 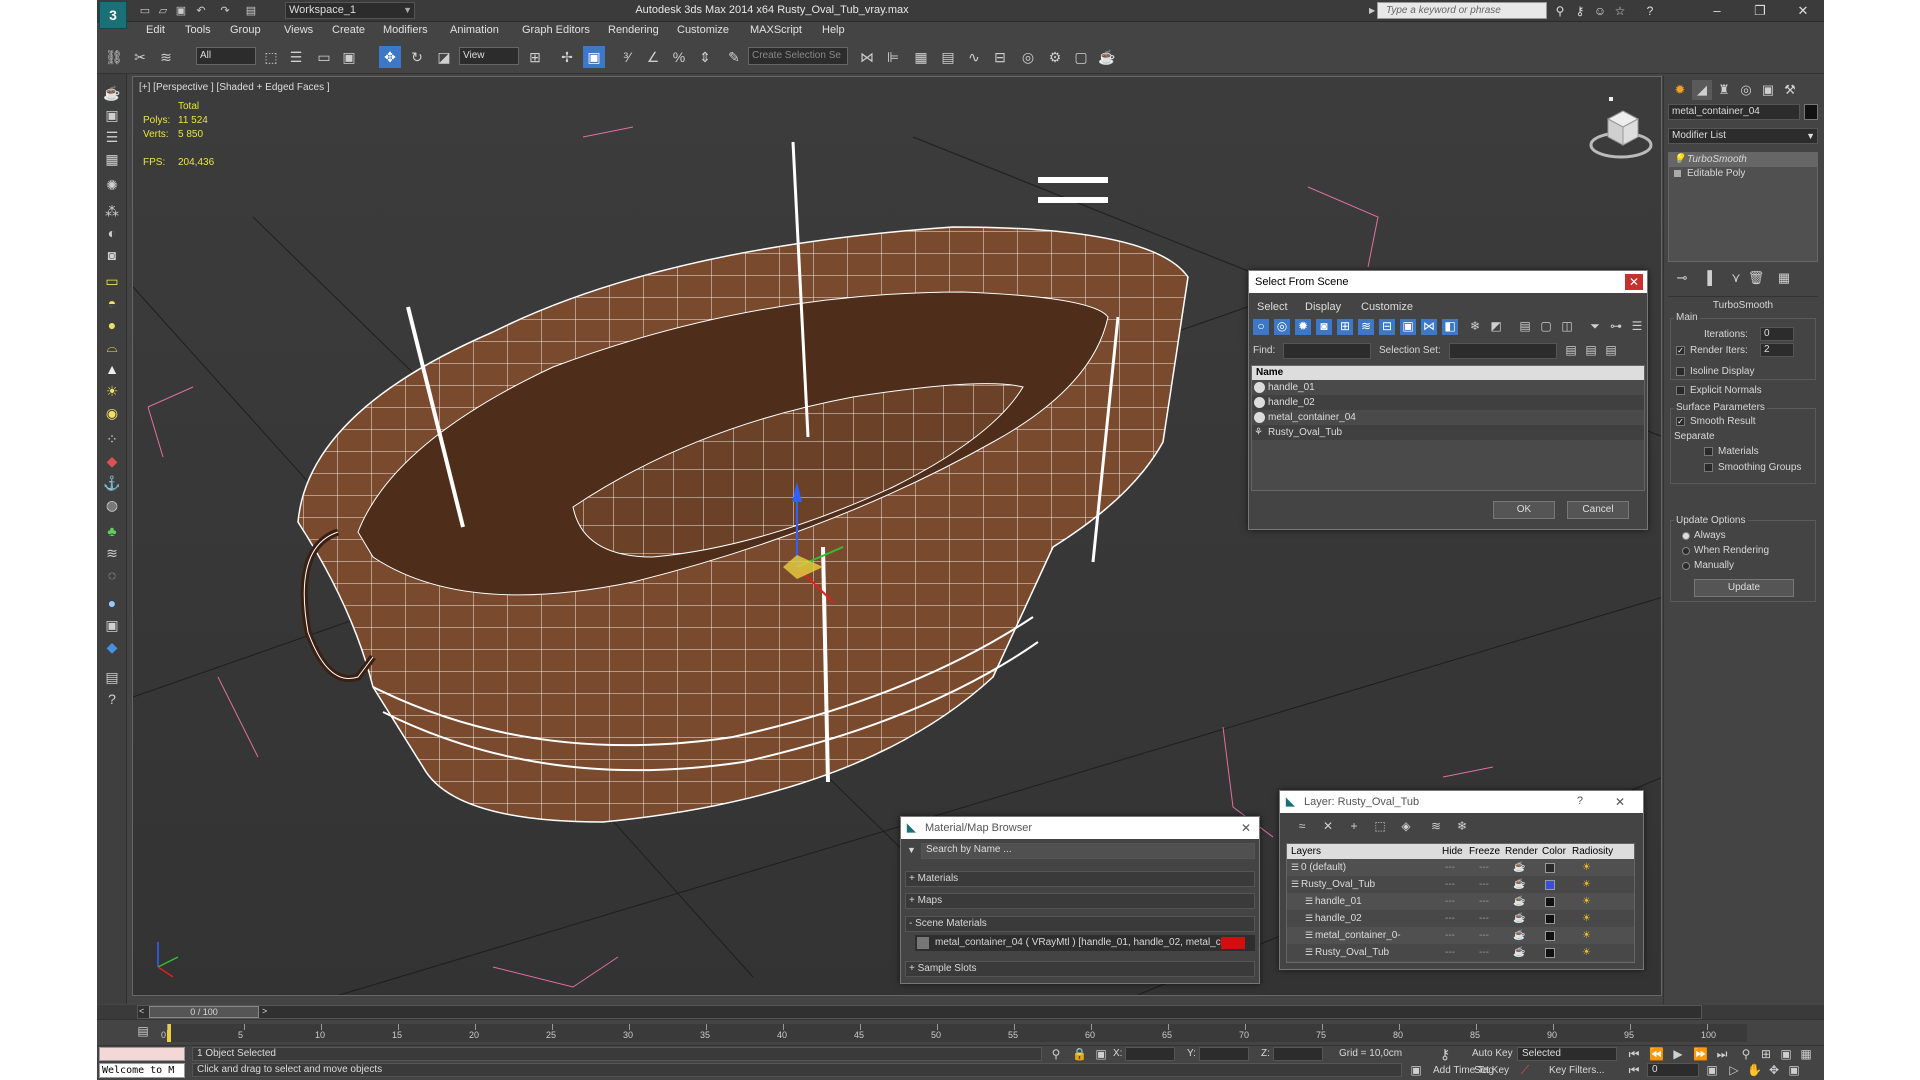 I want to click on menu-modifiers: Modifiers, so click(x=405, y=30).